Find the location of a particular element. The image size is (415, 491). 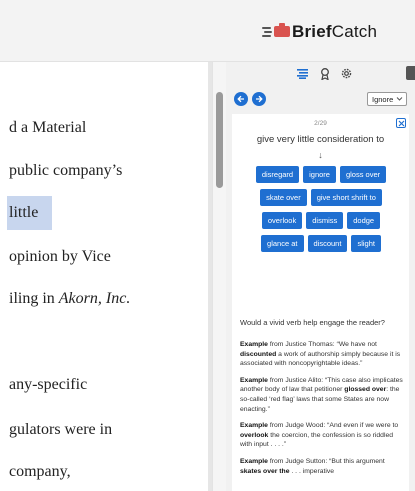

suggestion-counter: 2/29 is located at coordinates (320, 123).